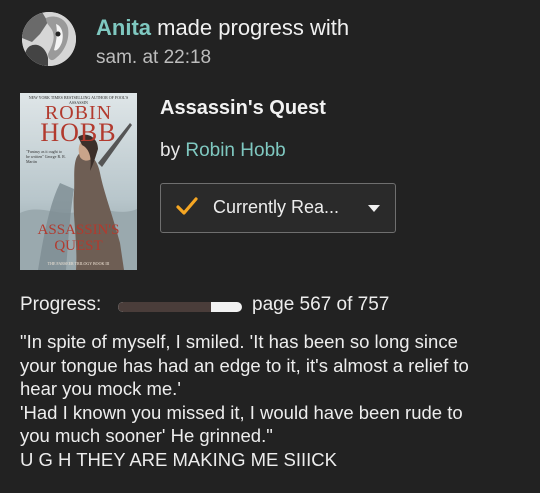  What do you see at coordinates (100, 388) in the screenshot?
I see `comment-line: hear you mock me.'` at bounding box center [100, 388].